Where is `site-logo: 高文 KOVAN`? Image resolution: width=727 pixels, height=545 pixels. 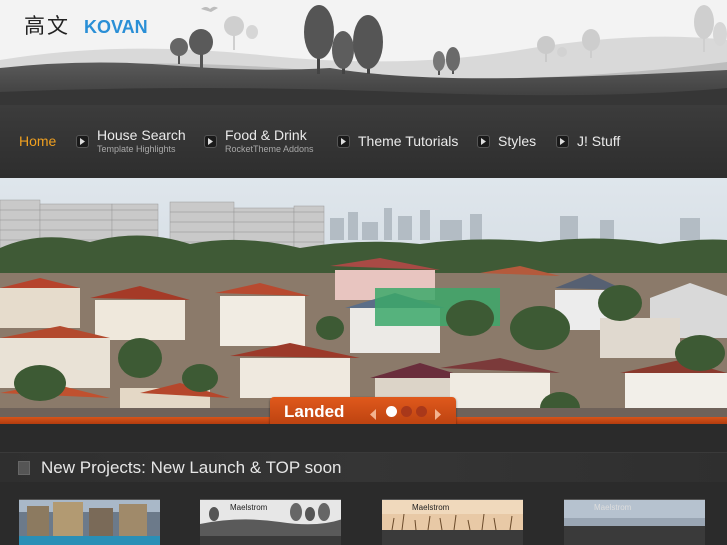
site-logo: 高文 KOVAN is located at coordinates (86, 25).